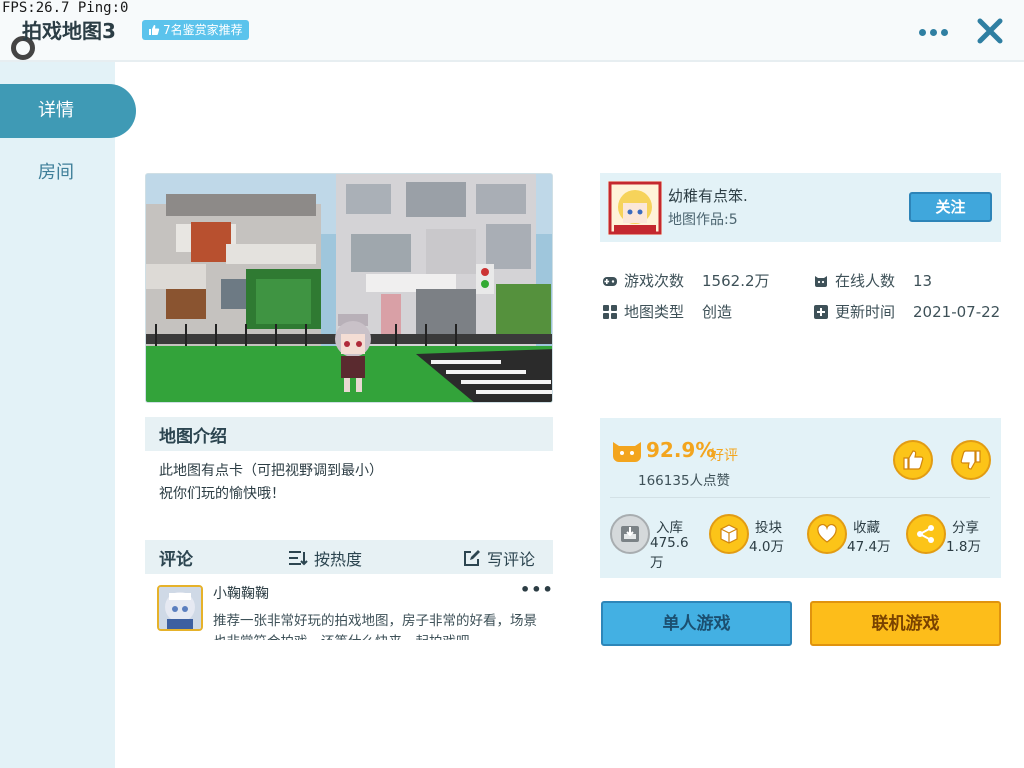 The image size is (1024, 768). Describe the element at coordinates (68, 415) in the screenshot. I see `sidebar: 详情 房间` at that location.